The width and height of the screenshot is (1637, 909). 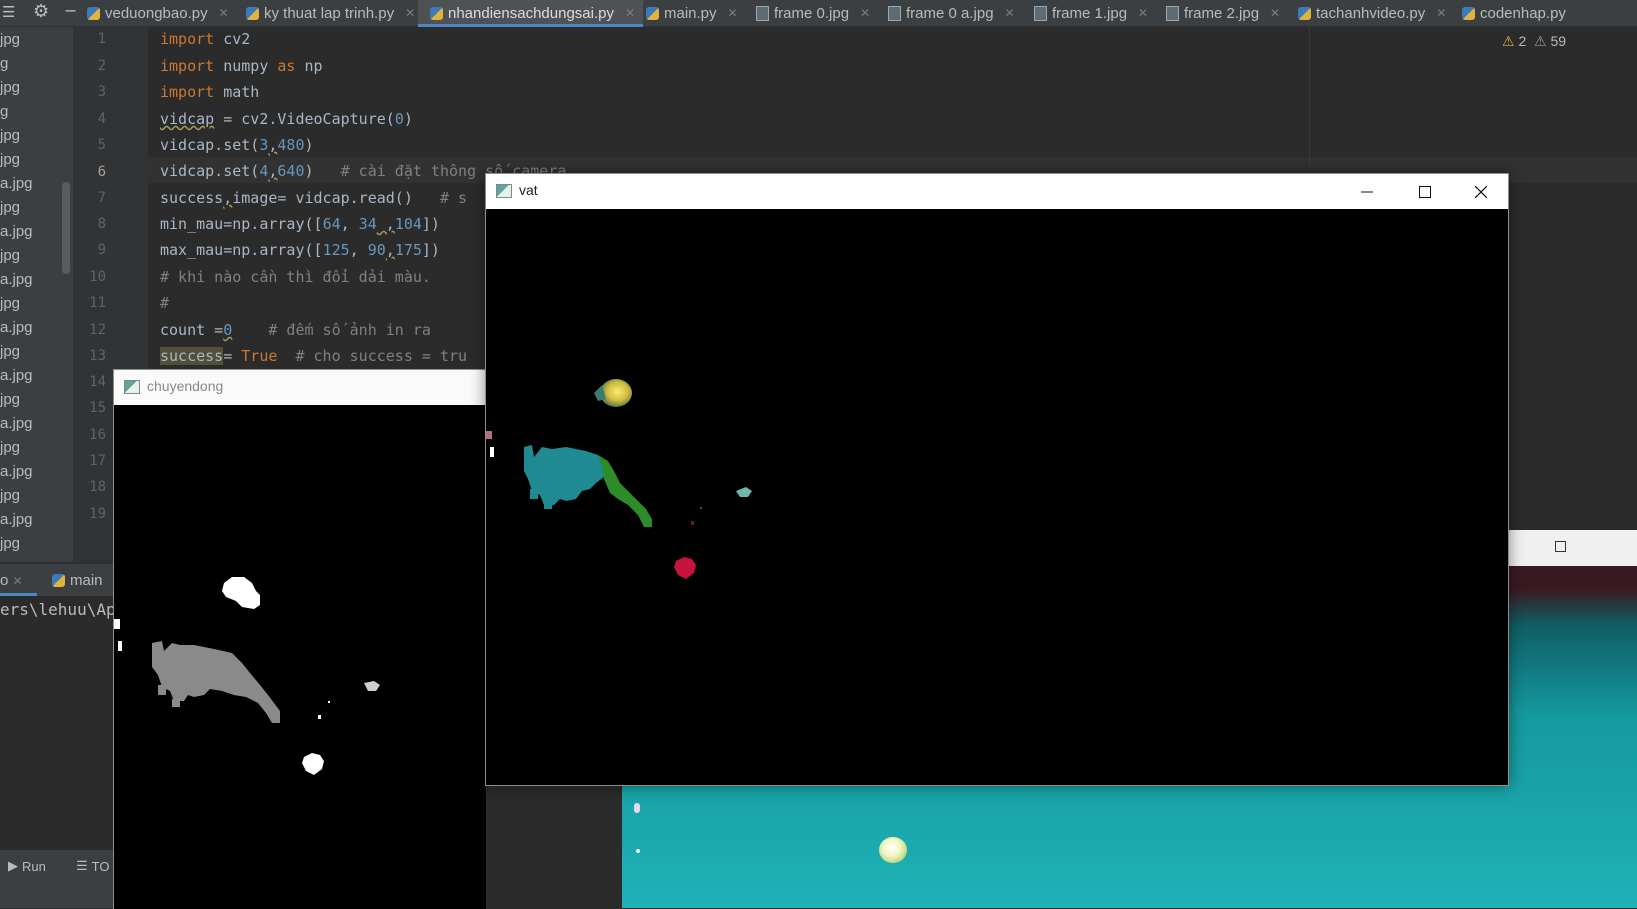 What do you see at coordinates (436, 13) in the screenshot?
I see `python-file-icon` at bounding box center [436, 13].